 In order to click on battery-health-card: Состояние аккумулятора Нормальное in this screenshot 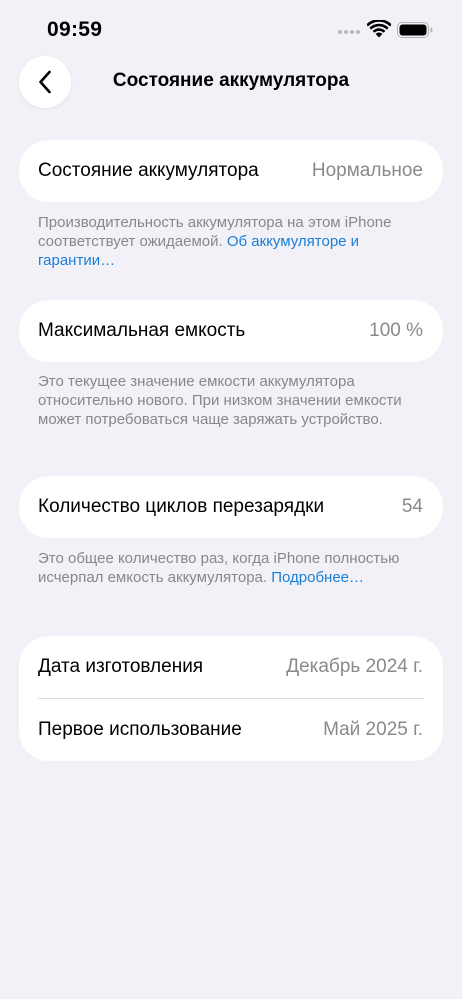, I will do `click(231, 171)`.